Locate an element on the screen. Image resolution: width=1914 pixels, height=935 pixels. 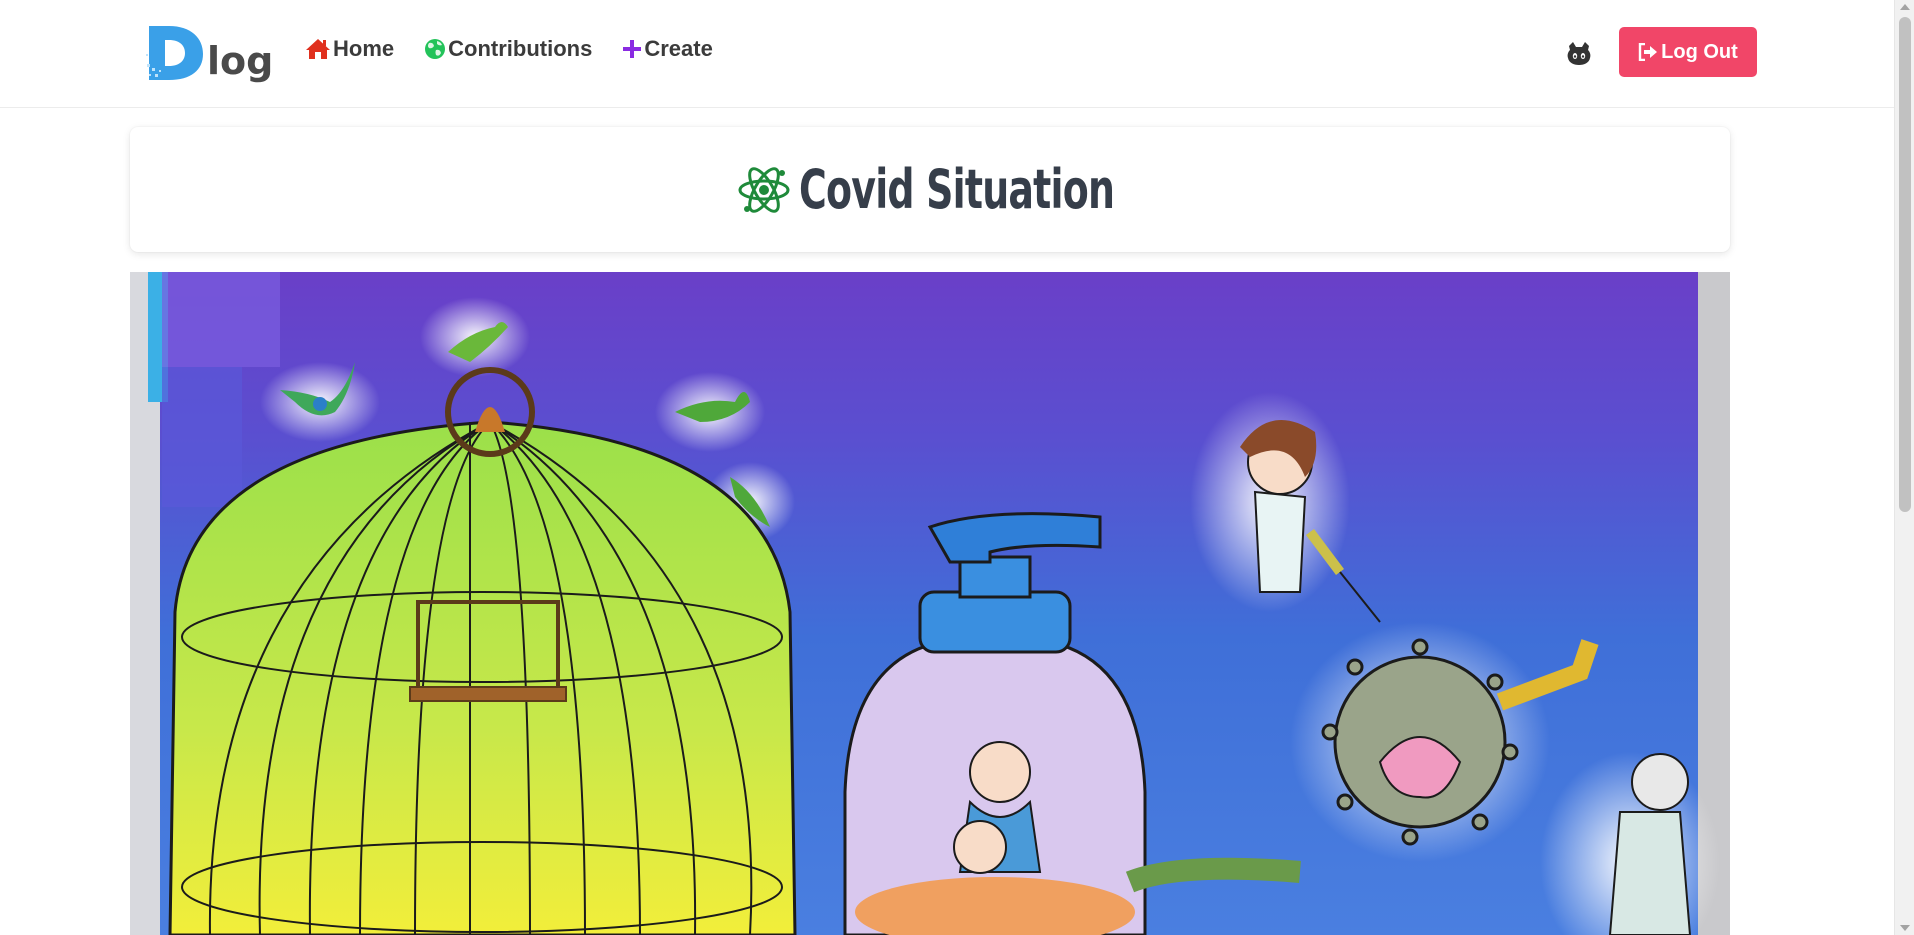
nav-contributions-link: Contributions is located at coordinates (508, 49).